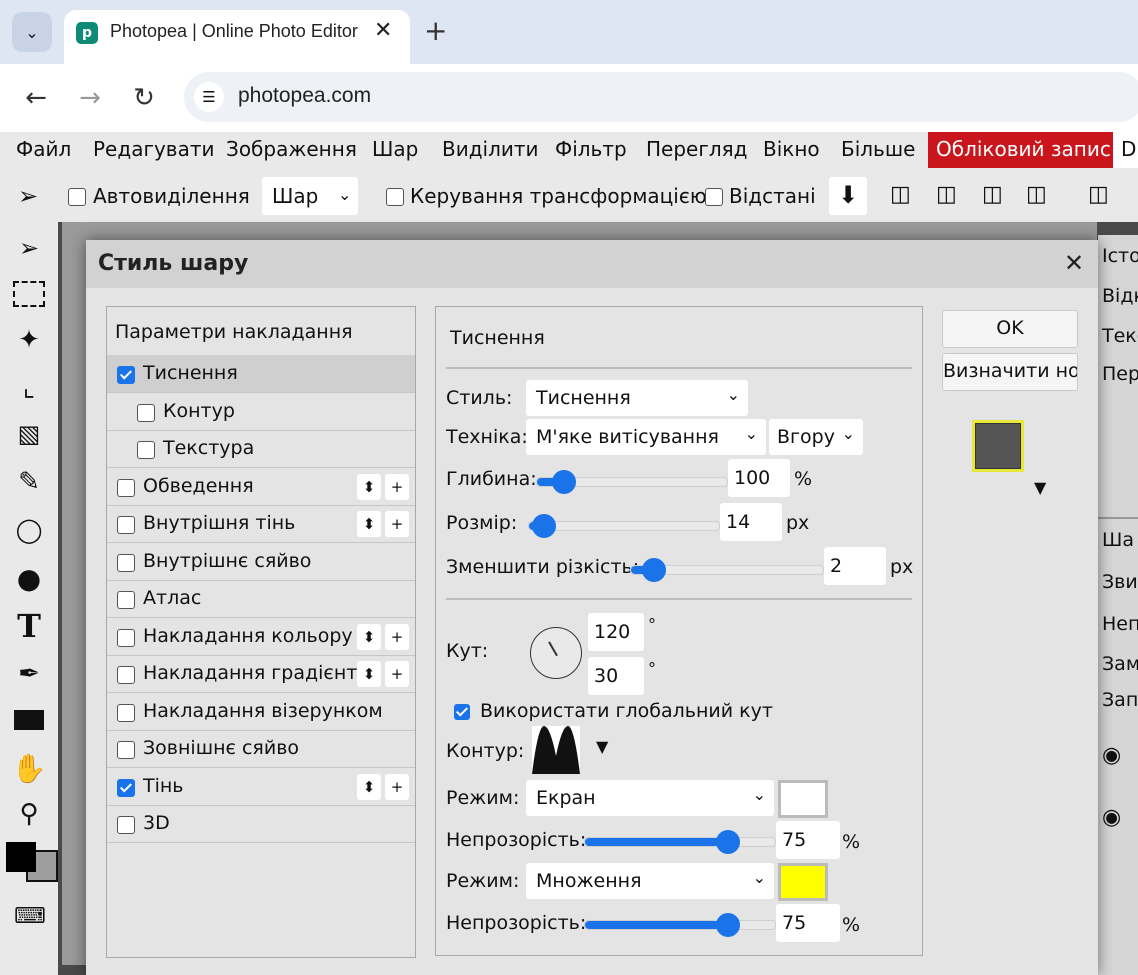  Describe the element at coordinates (697, 149) in the screenshot. I see `menu-view: Перегляд` at that location.